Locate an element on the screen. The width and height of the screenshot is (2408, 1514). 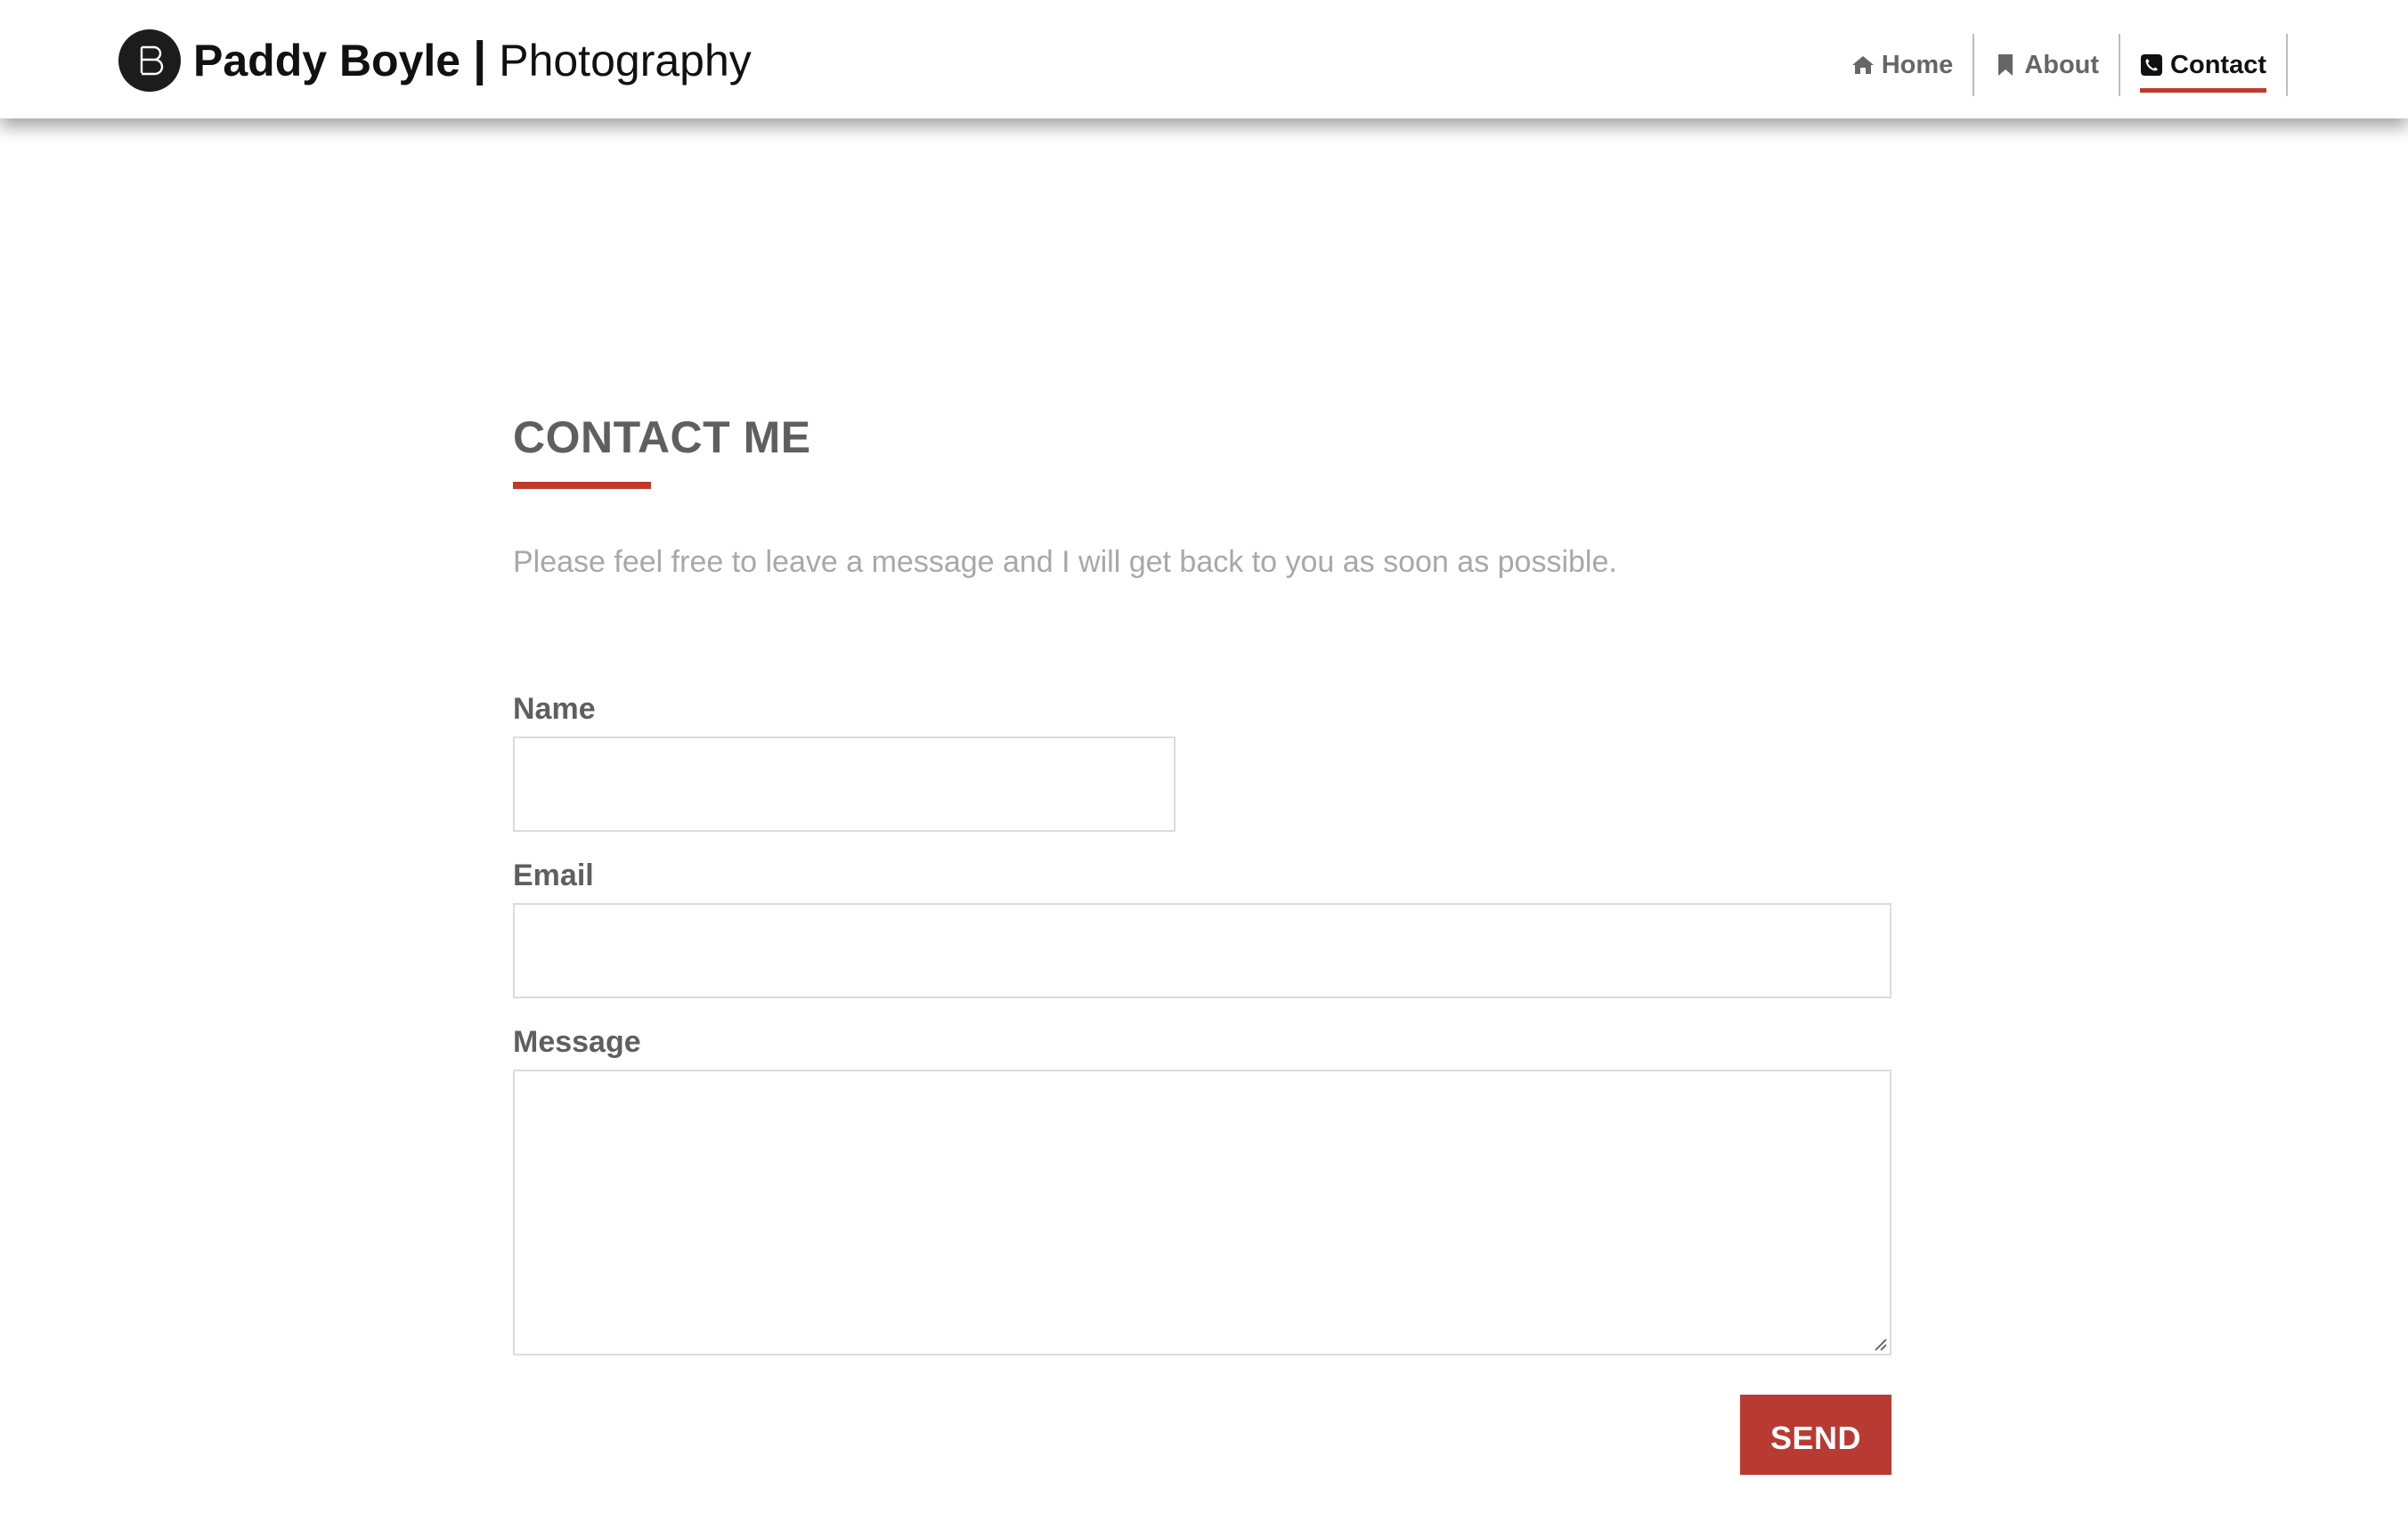
send-row: SEND is located at coordinates (1202, 1435).